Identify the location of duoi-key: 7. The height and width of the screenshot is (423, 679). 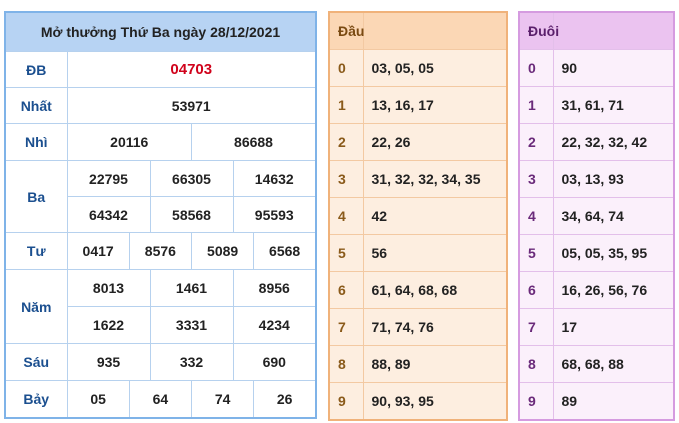
(536, 327).